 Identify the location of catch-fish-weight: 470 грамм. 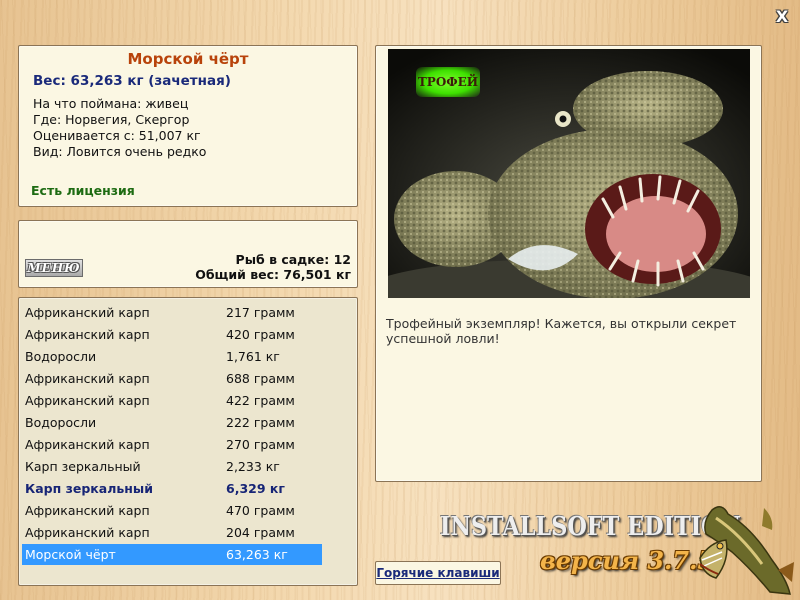
(260, 510).